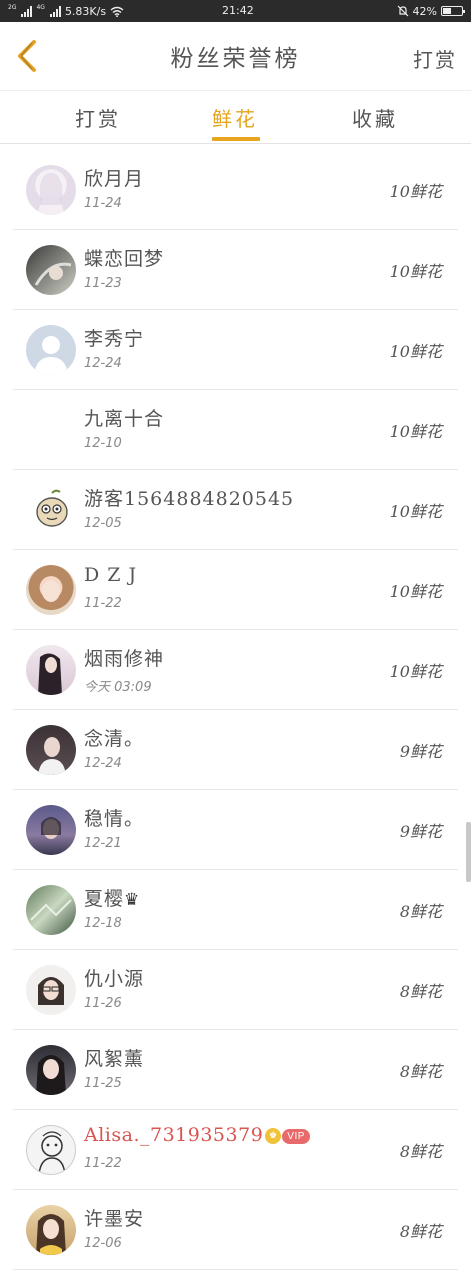 The height and width of the screenshot is (1280, 471). I want to click on list-item: 许墨安 12-06 8鲜花, so click(235, 1230).